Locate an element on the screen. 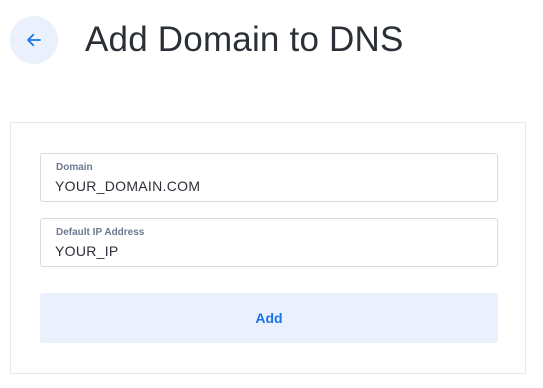 This screenshot has height=388, width=543. ip-address-input is located at coordinates (265, 251).